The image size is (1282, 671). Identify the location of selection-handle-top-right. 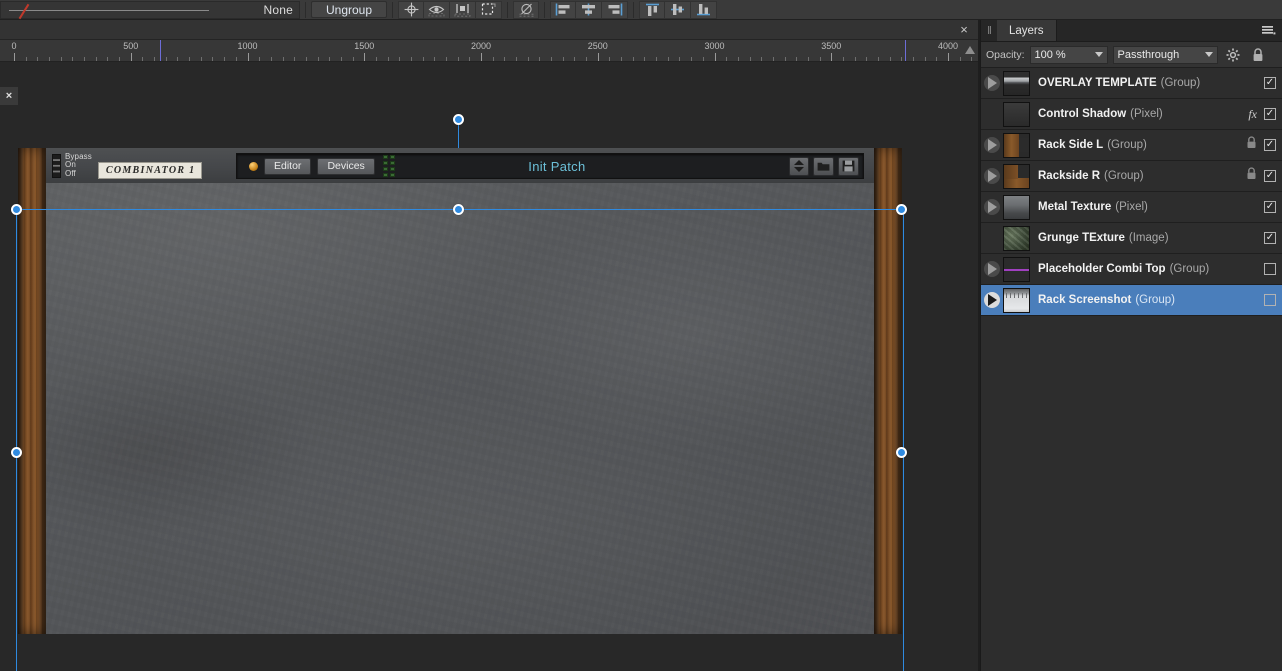
(901, 209).